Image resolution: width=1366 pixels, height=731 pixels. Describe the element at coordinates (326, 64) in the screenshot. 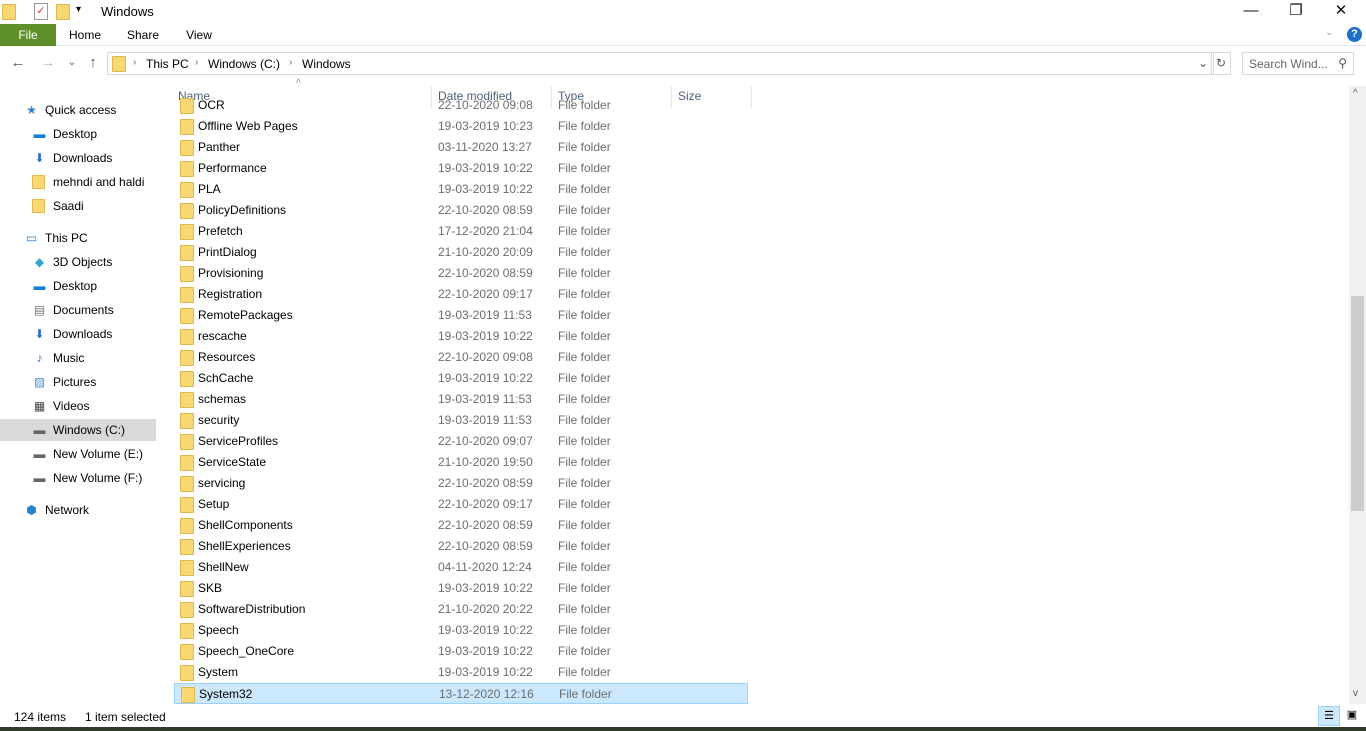

I see `breadcrumb-windows: Windows` at that location.